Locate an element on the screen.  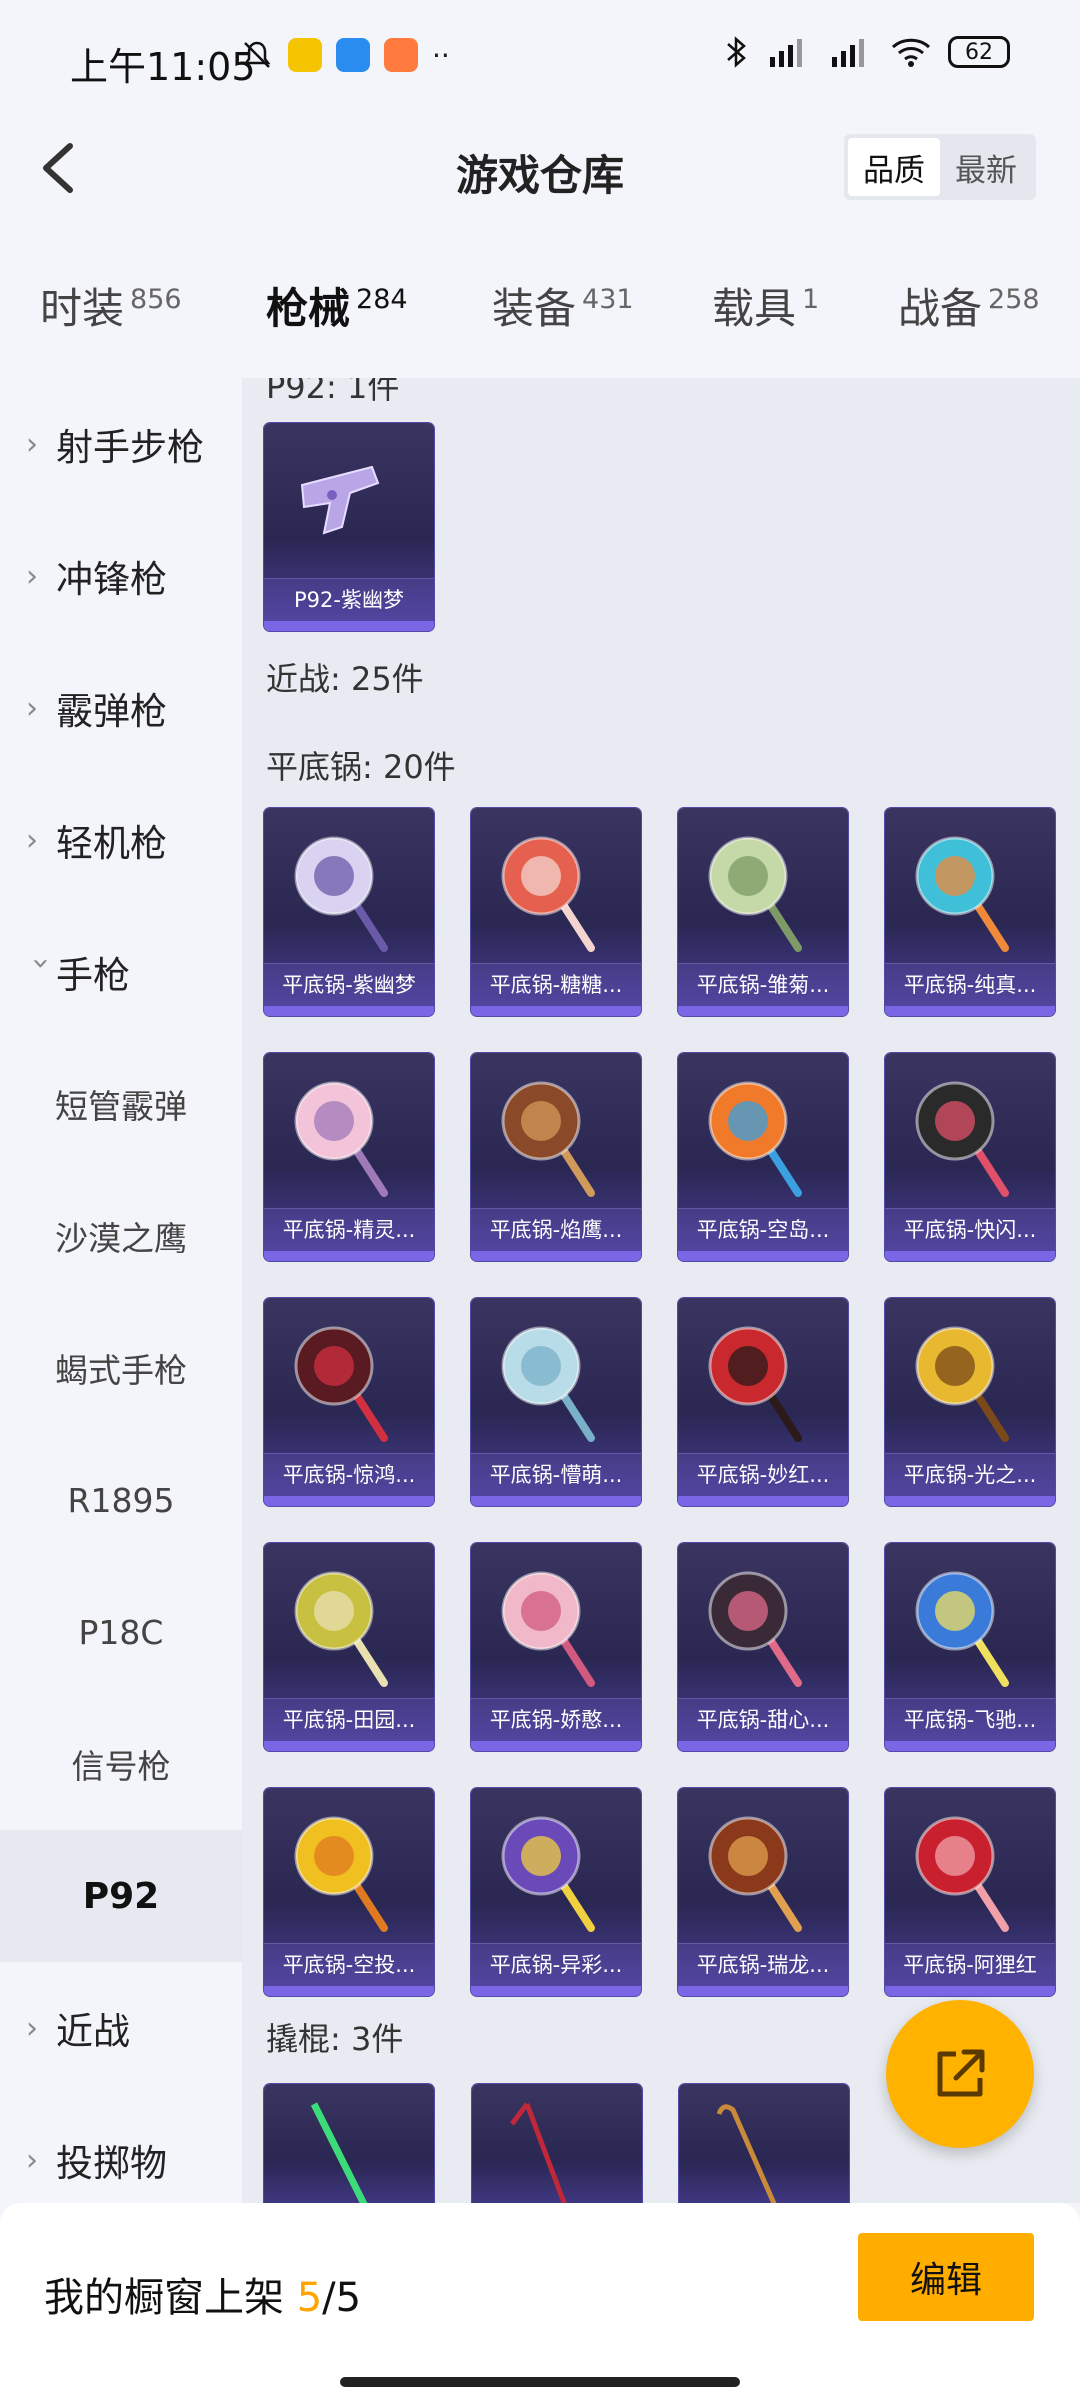
tab-fashion: 时装 856 is located at coordinates (111, 305).